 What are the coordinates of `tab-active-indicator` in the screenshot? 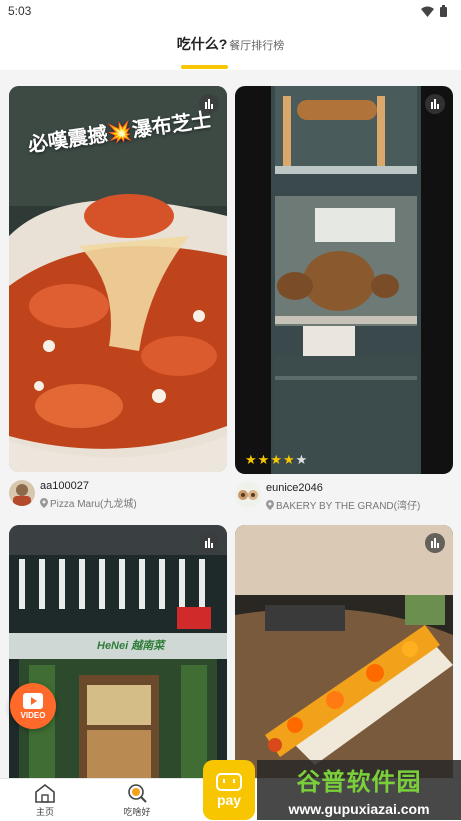 It's located at (204, 67).